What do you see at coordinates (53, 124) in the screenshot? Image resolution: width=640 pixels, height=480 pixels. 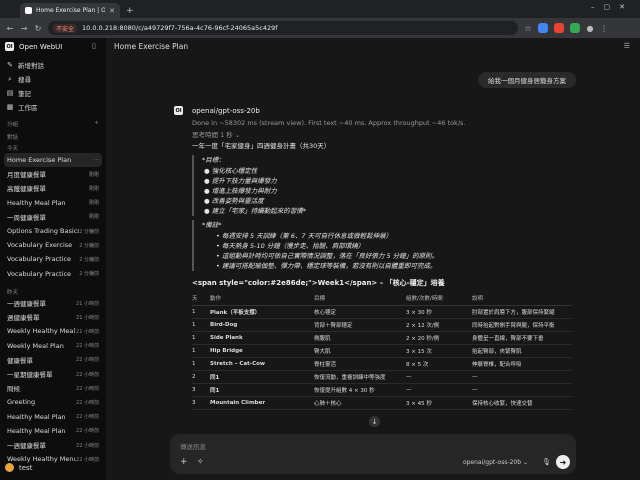 I see `section-folders: 分組 +` at bounding box center [53, 124].